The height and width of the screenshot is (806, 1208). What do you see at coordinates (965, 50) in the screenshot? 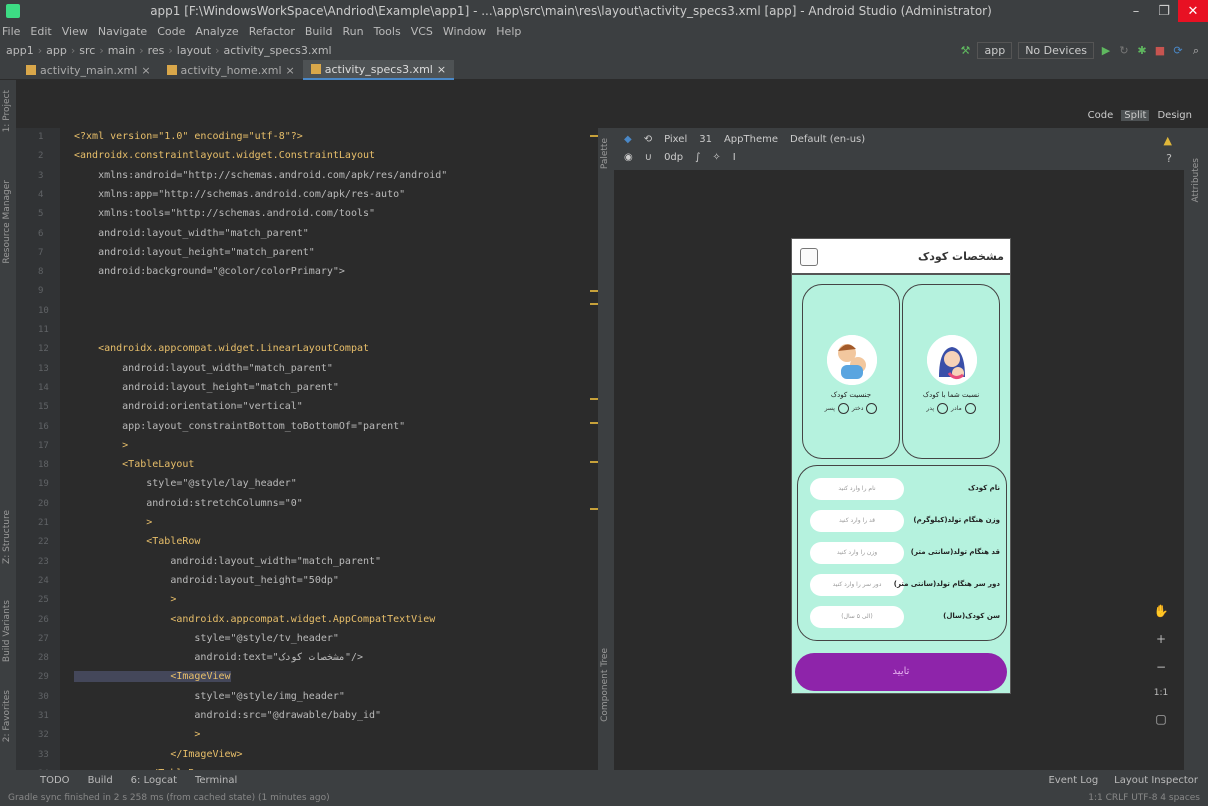
I see `hammer-icon: ⚒` at bounding box center [965, 50].